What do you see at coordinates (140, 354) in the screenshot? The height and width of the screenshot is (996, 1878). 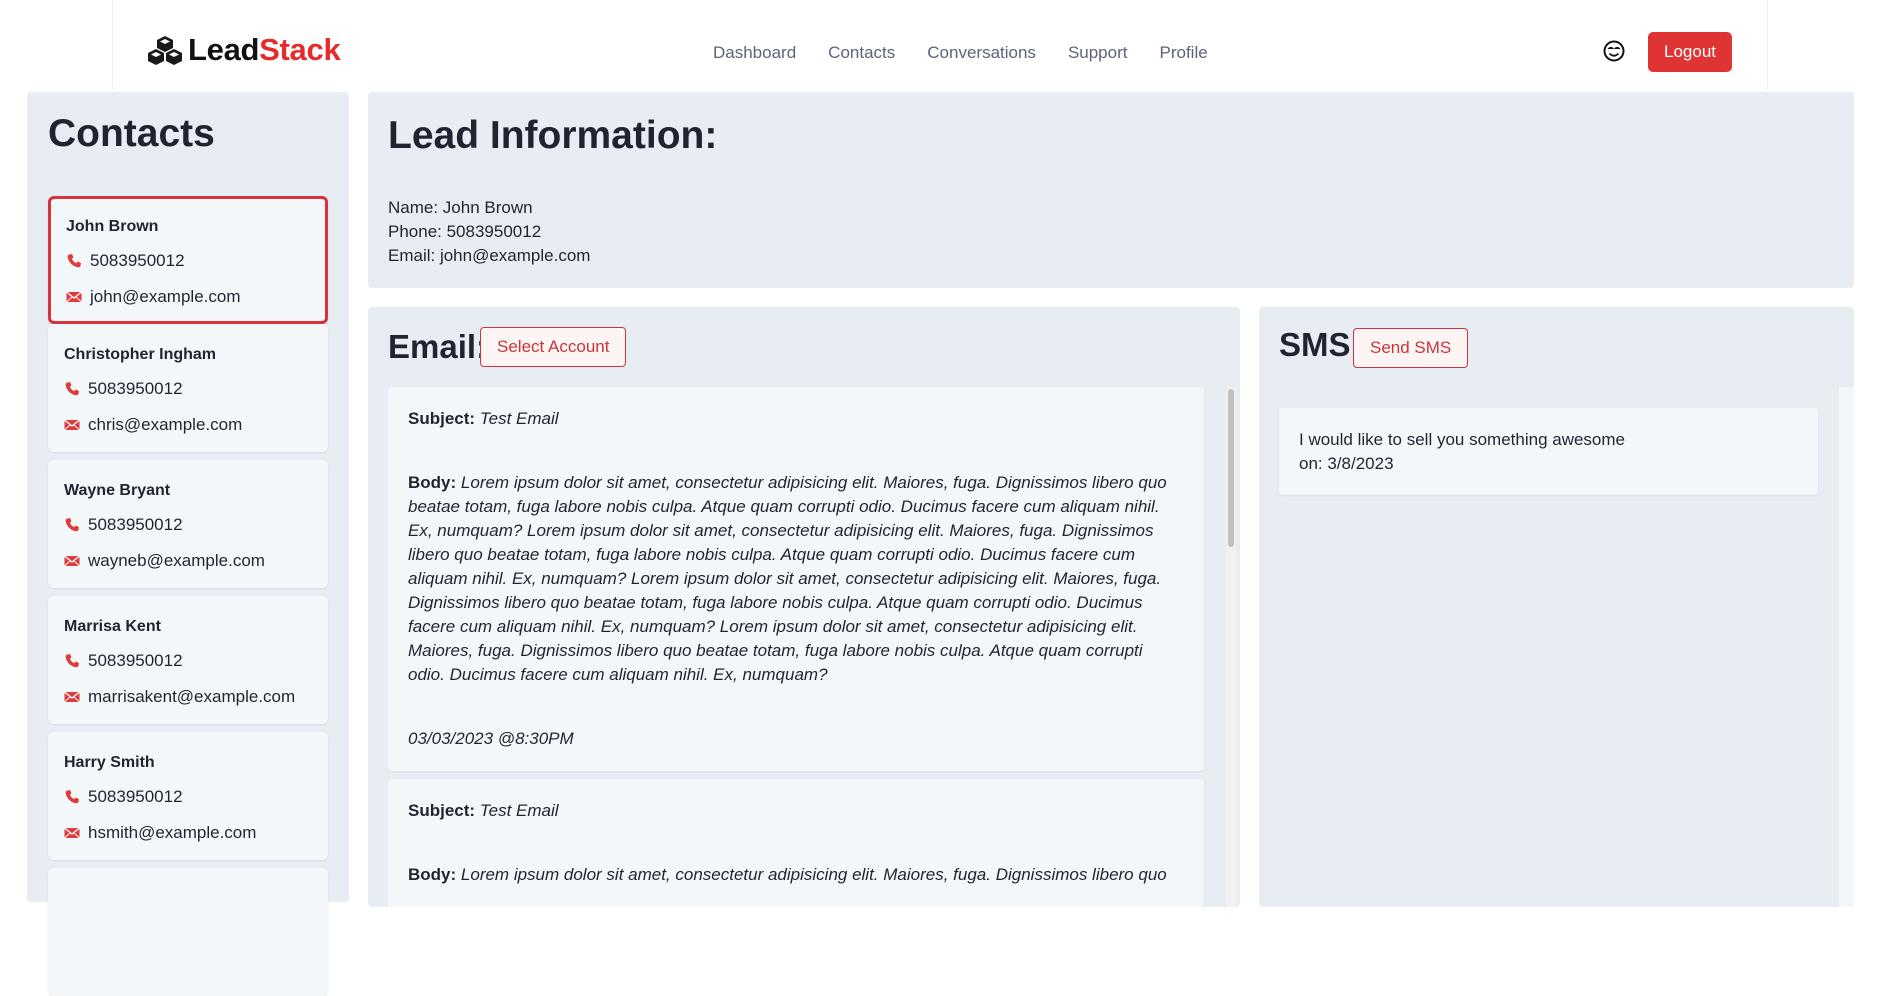 I see `contact-name: Christopher Ingham` at bounding box center [140, 354].